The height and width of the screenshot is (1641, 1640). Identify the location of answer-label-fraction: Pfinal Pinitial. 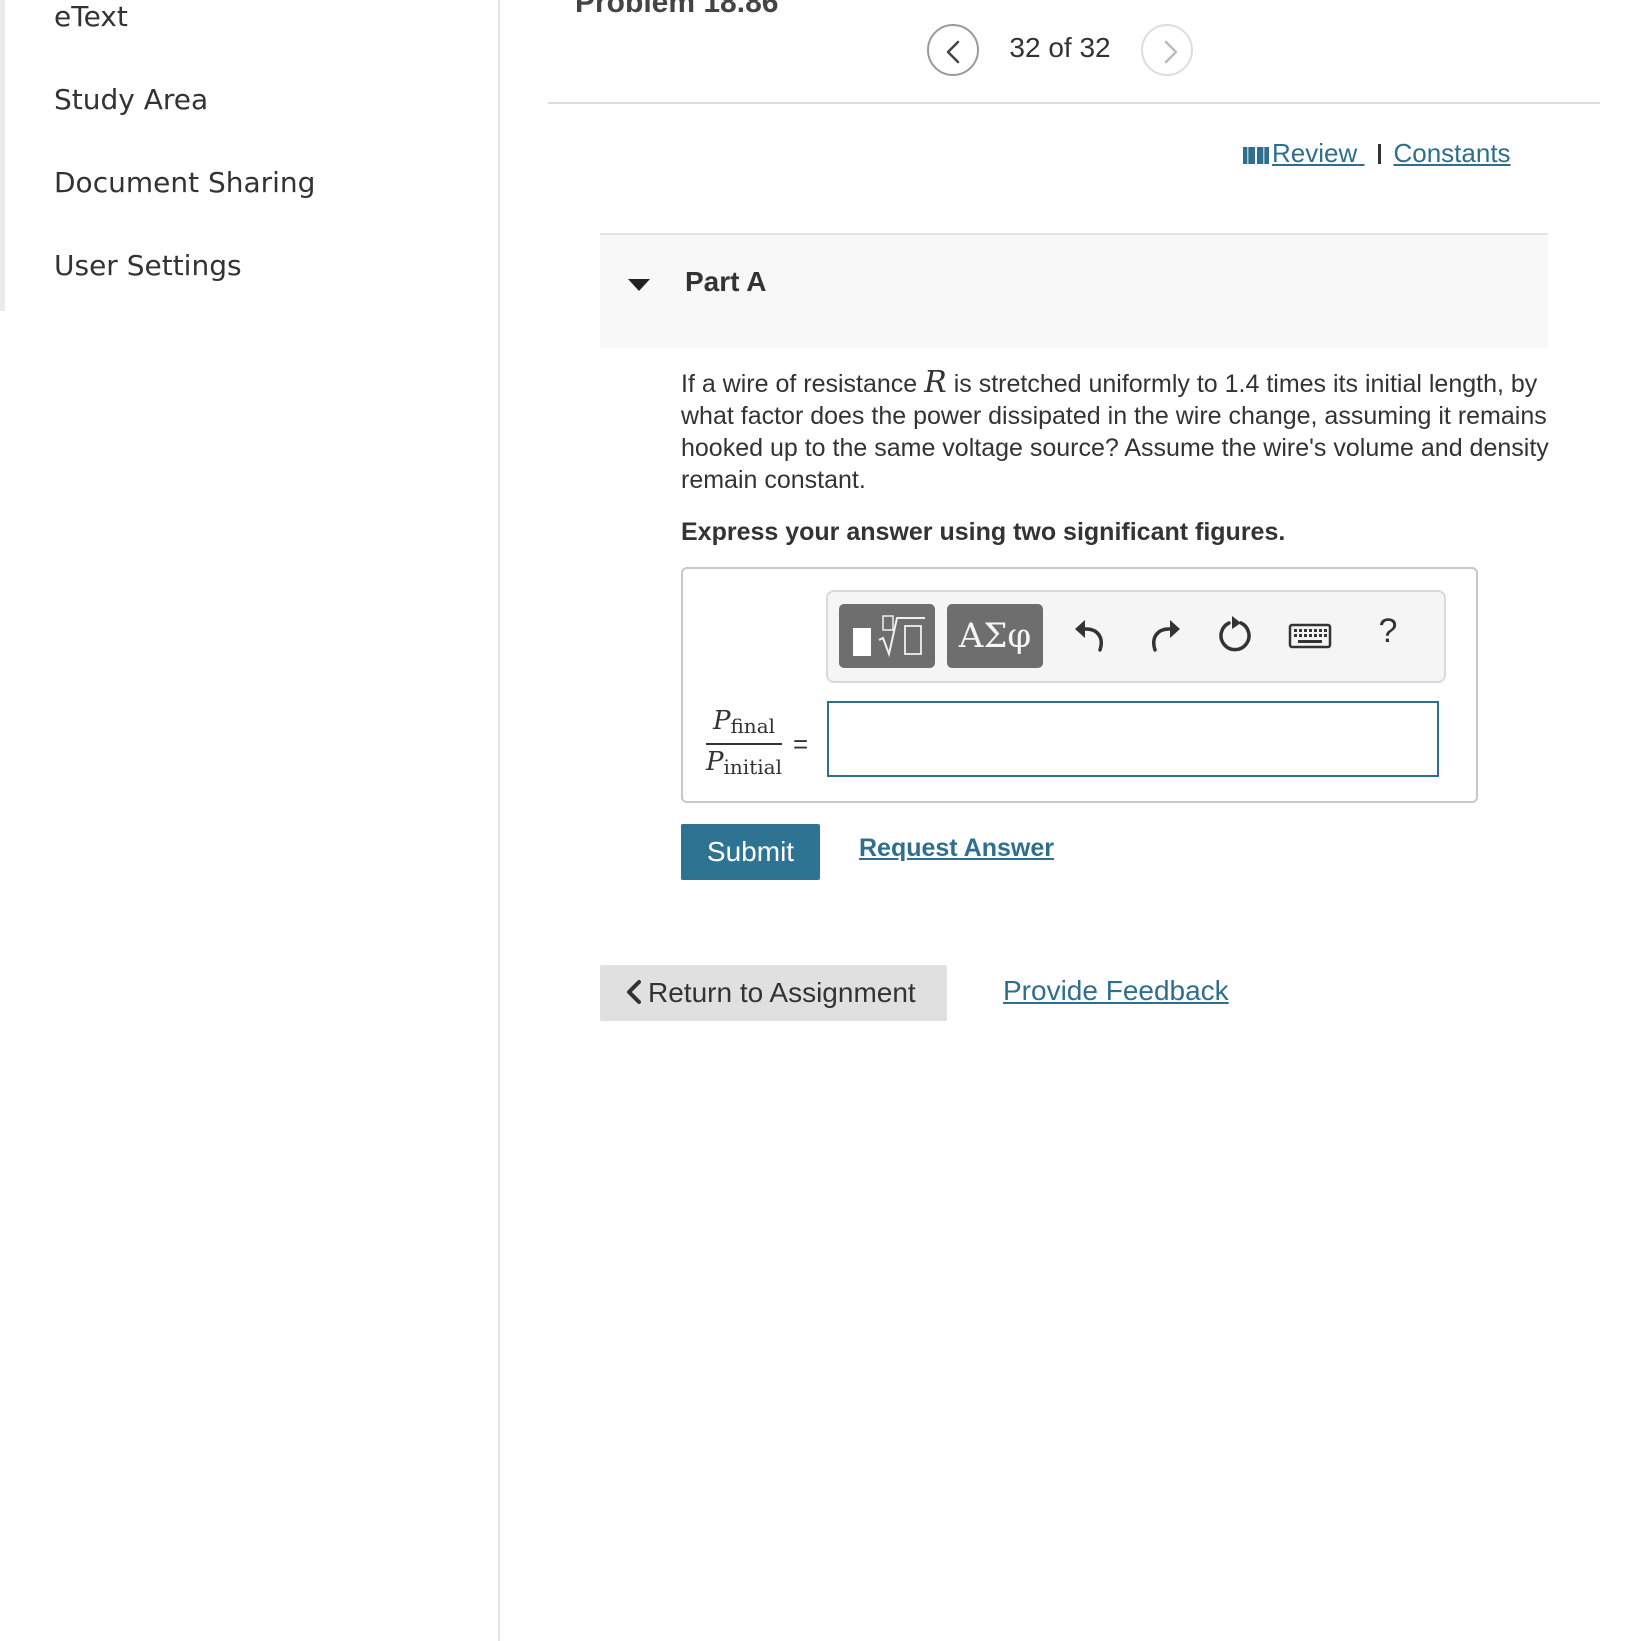
(744, 744).